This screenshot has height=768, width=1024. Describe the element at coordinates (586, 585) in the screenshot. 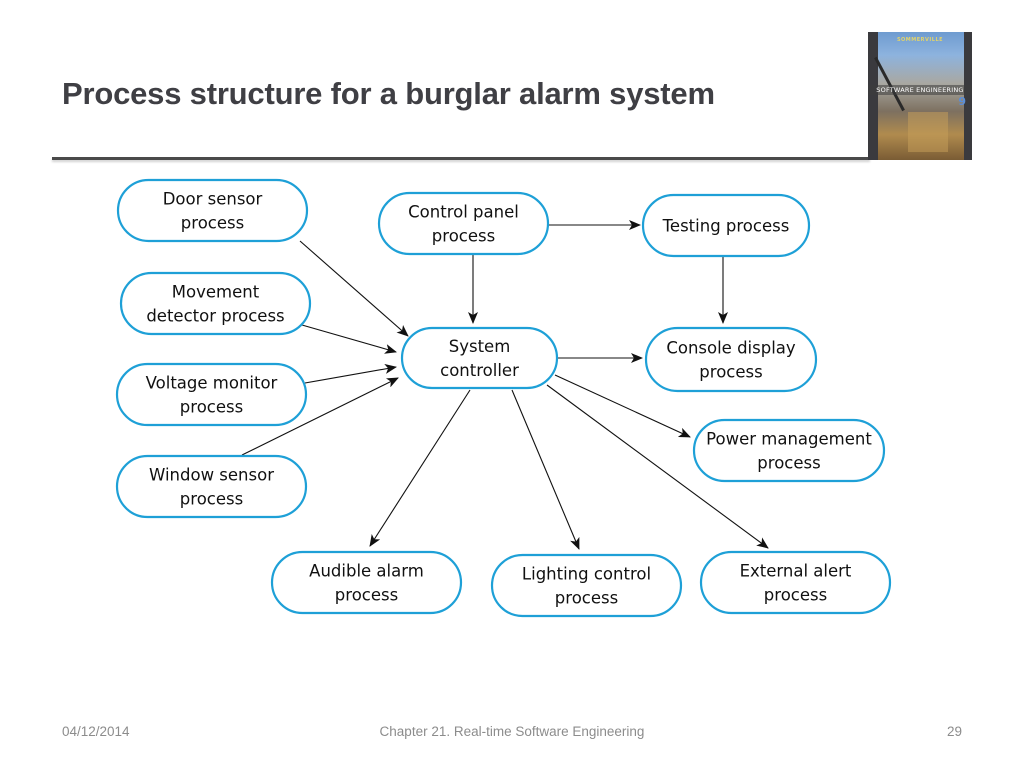

I see `node-lighting: Lighting control process` at that location.